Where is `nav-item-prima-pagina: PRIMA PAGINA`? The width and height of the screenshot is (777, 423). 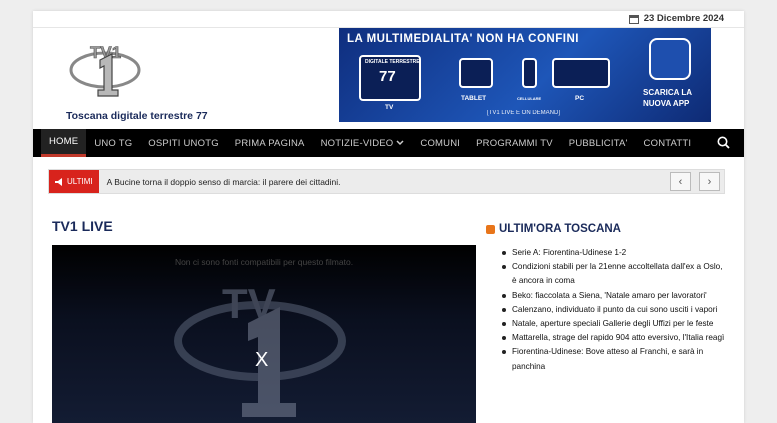
nav-item-prima-pagina: PRIMA PAGINA is located at coordinates (270, 143).